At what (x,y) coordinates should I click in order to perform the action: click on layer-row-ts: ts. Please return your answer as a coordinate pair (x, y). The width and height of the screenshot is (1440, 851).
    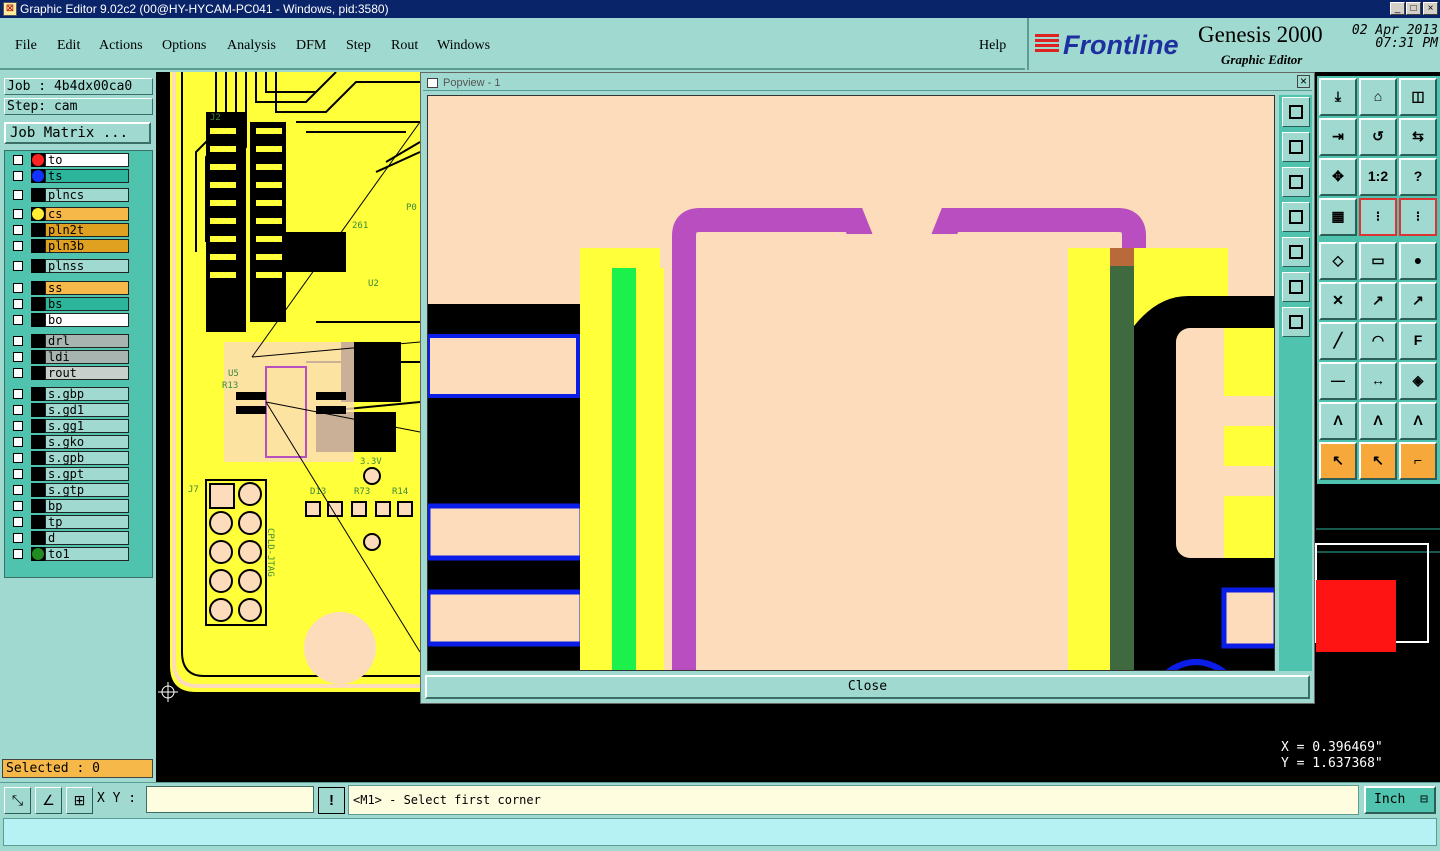
    Looking at the image, I should click on (69, 176).